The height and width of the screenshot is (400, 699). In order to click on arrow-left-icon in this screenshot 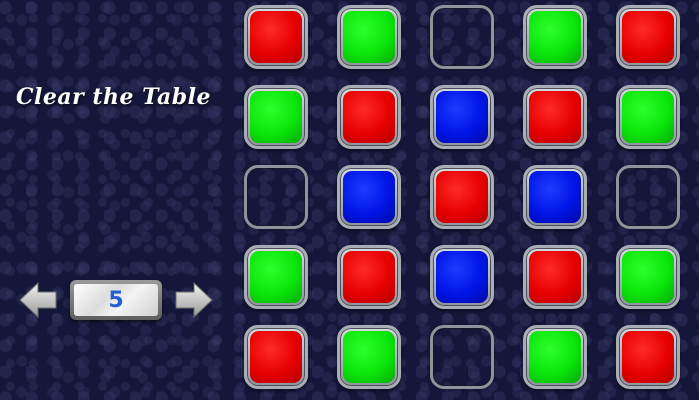, I will do `click(38, 300)`.